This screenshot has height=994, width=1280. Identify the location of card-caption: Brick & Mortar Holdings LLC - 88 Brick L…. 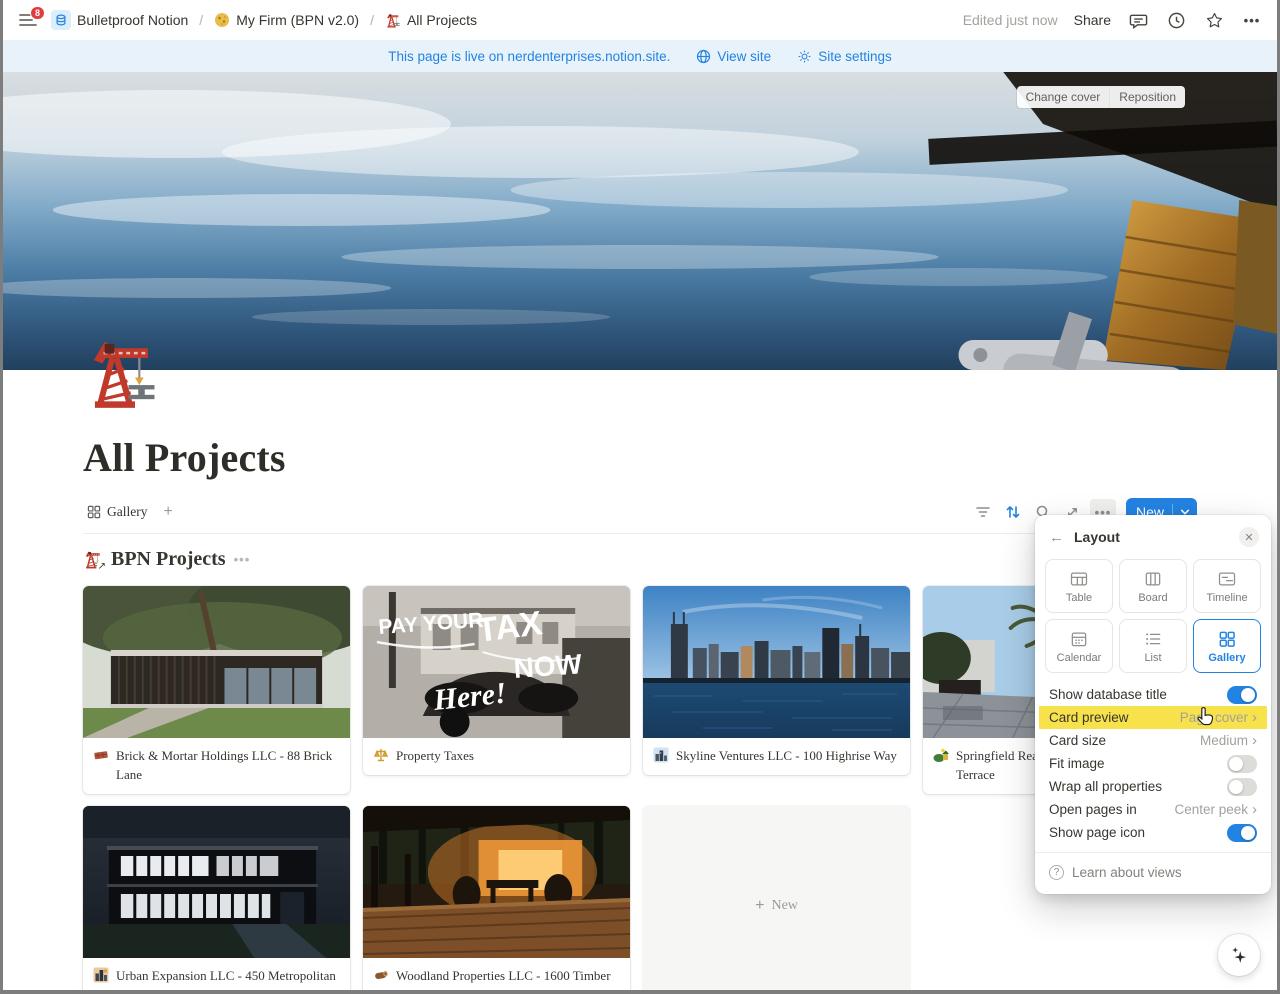
(216, 766).